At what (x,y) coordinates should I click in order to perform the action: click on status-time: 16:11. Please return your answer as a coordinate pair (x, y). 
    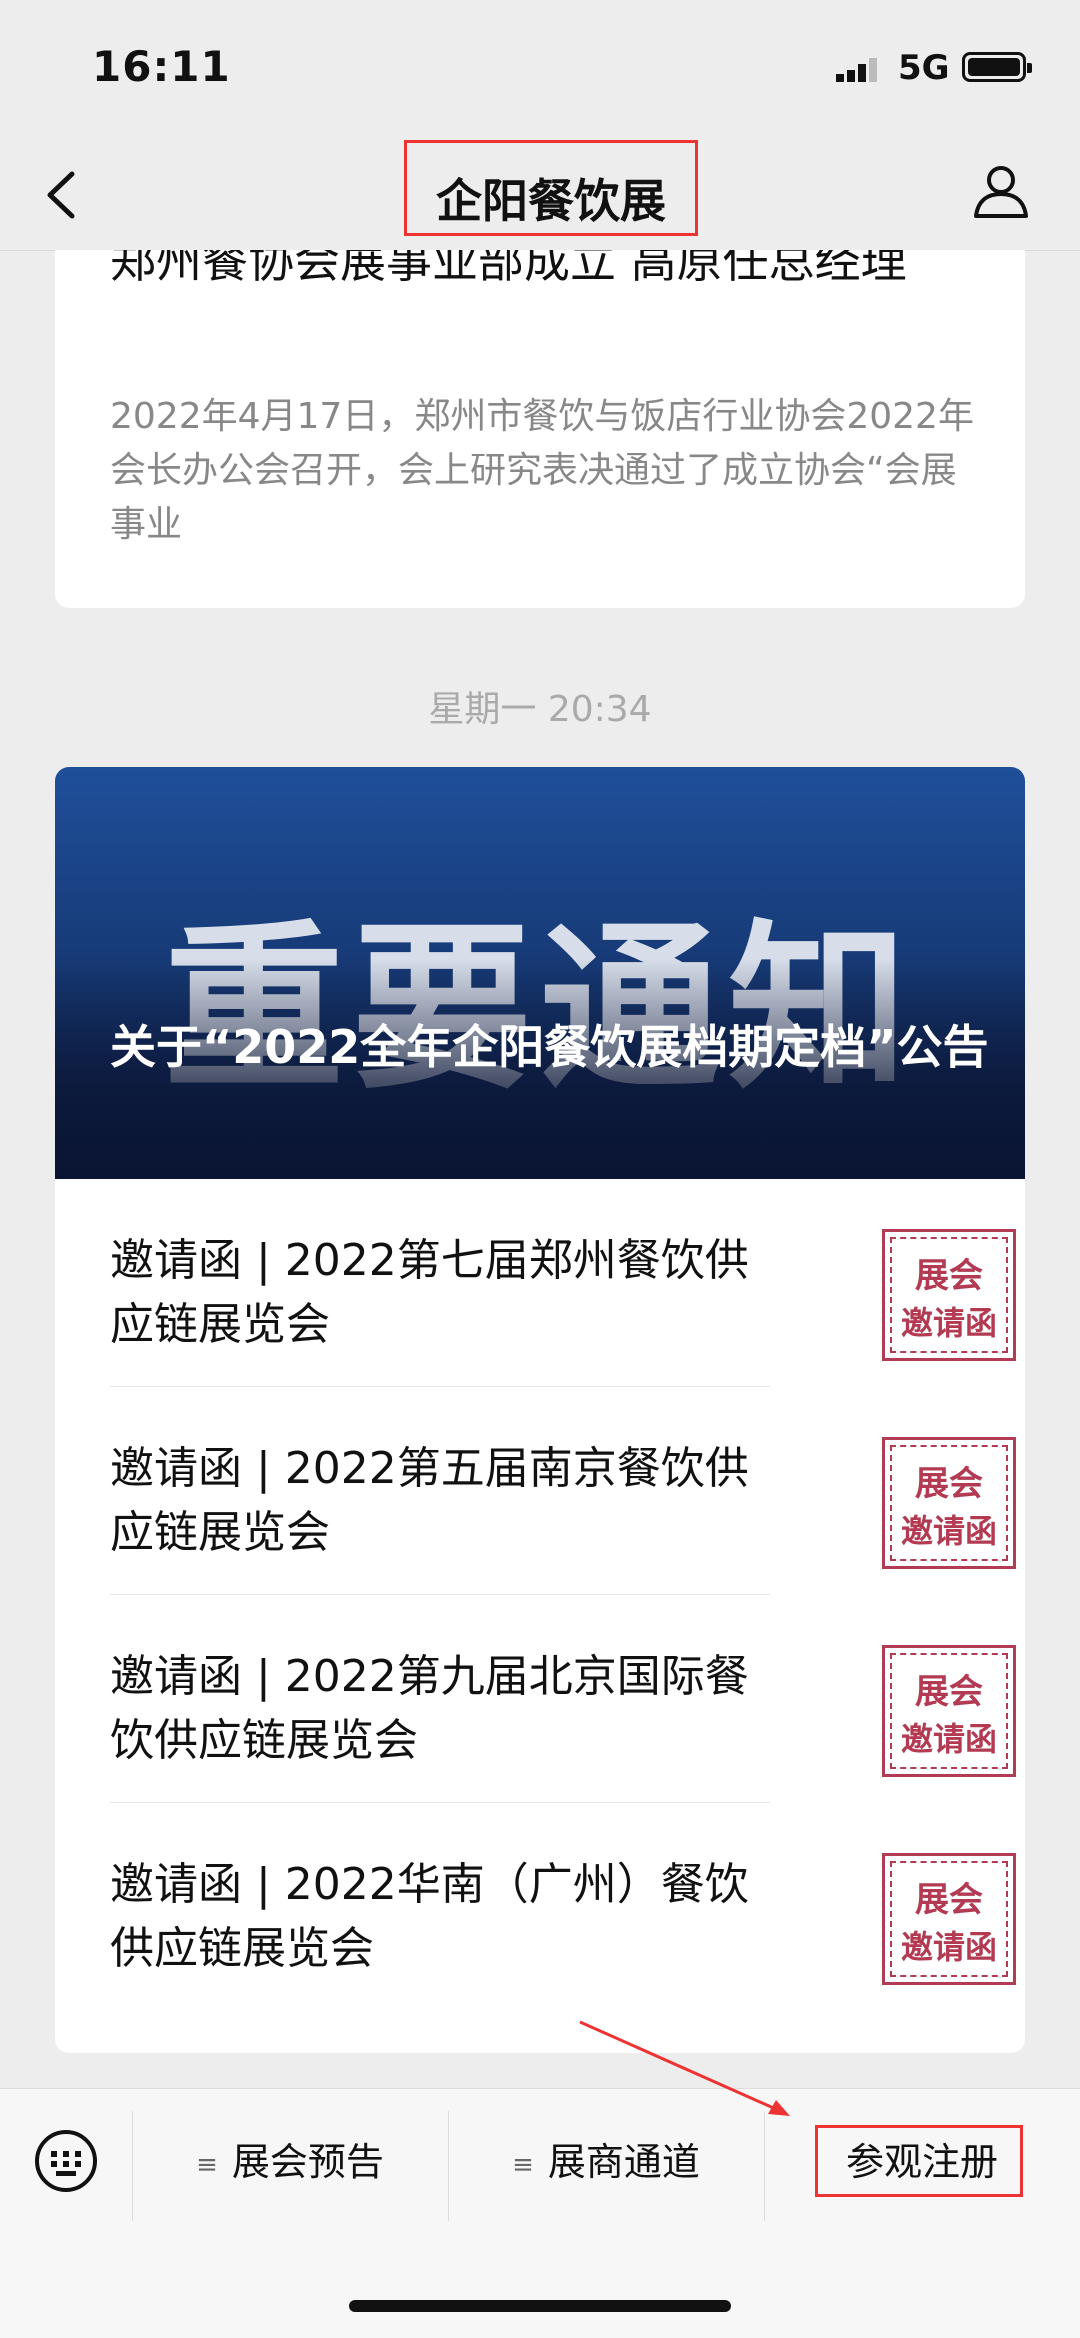
    Looking at the image, I should click on (161, 66).